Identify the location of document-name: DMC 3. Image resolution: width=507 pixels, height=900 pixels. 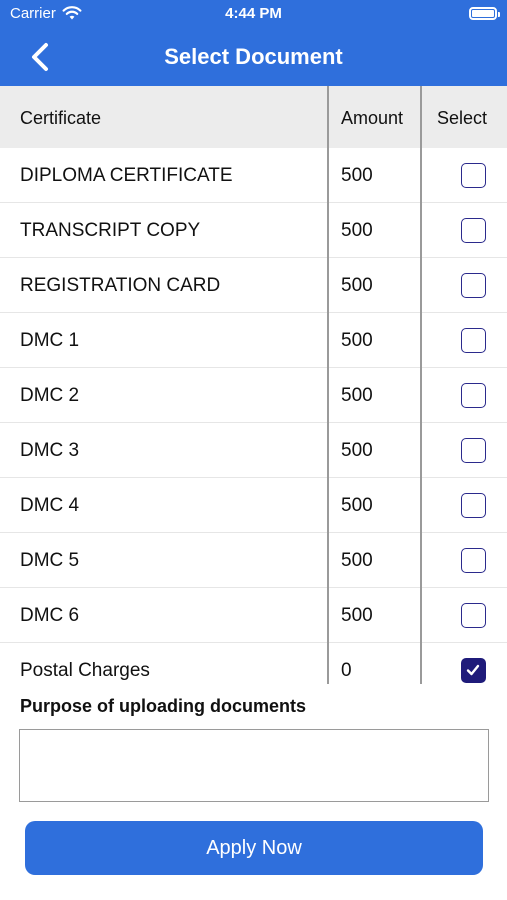
(50, 450).